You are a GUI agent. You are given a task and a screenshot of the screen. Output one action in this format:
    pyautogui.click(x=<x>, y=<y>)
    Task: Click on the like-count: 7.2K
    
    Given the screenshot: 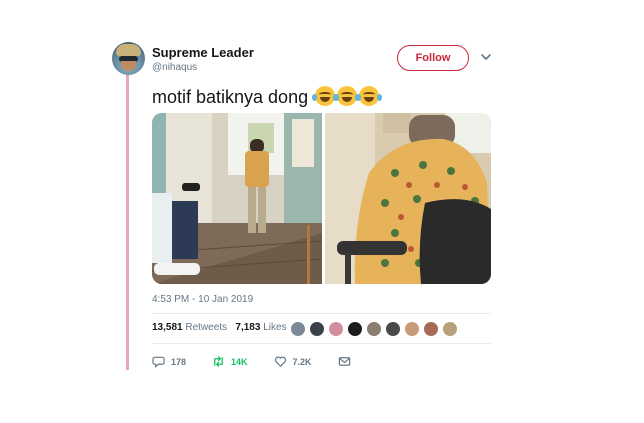 What is the action you would take?
    pyautogui.click(x=302, y=361)
    